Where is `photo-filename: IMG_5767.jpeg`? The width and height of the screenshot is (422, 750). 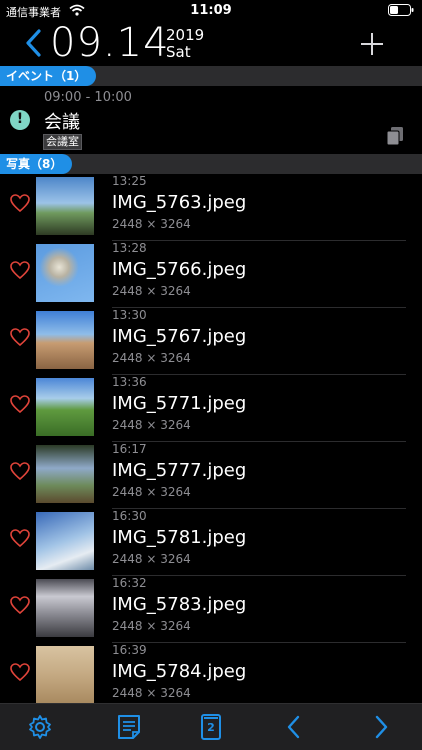 photo-filename: IMG_5767.jpeg is located at coordinates (179, 336).